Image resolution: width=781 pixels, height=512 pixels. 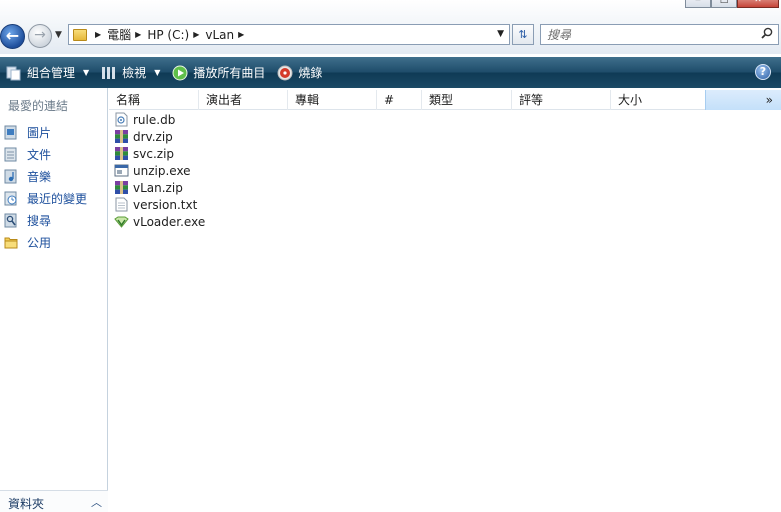 I want to click on vloader-app-icon, so click(x=121, y=222).